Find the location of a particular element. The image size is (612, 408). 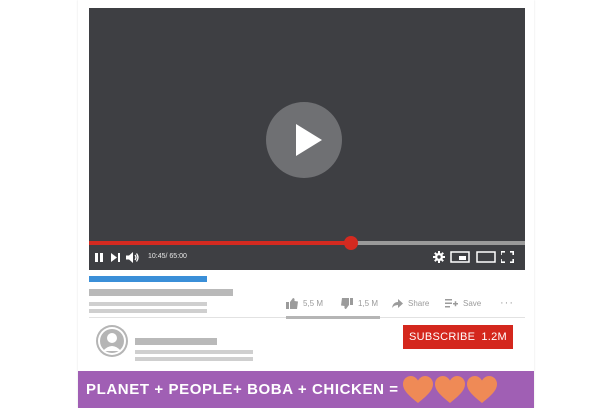

dislike-count: 1,5 M is located at coordinates (368, 303).